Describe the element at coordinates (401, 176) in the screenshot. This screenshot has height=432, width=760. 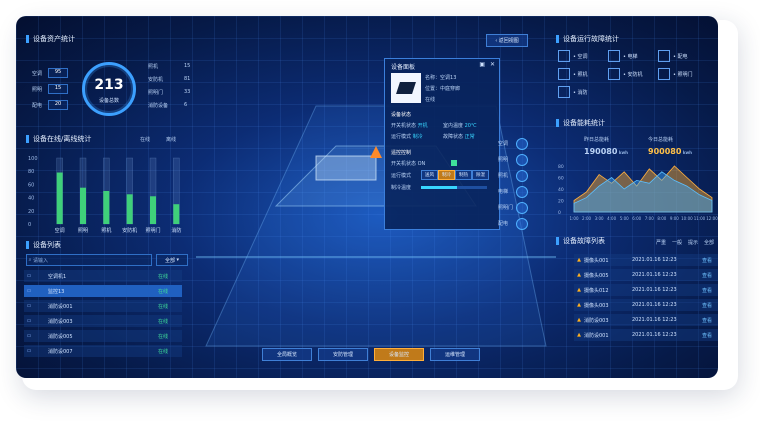
I see `ctrl-mode-label: 运行模式` at that location.